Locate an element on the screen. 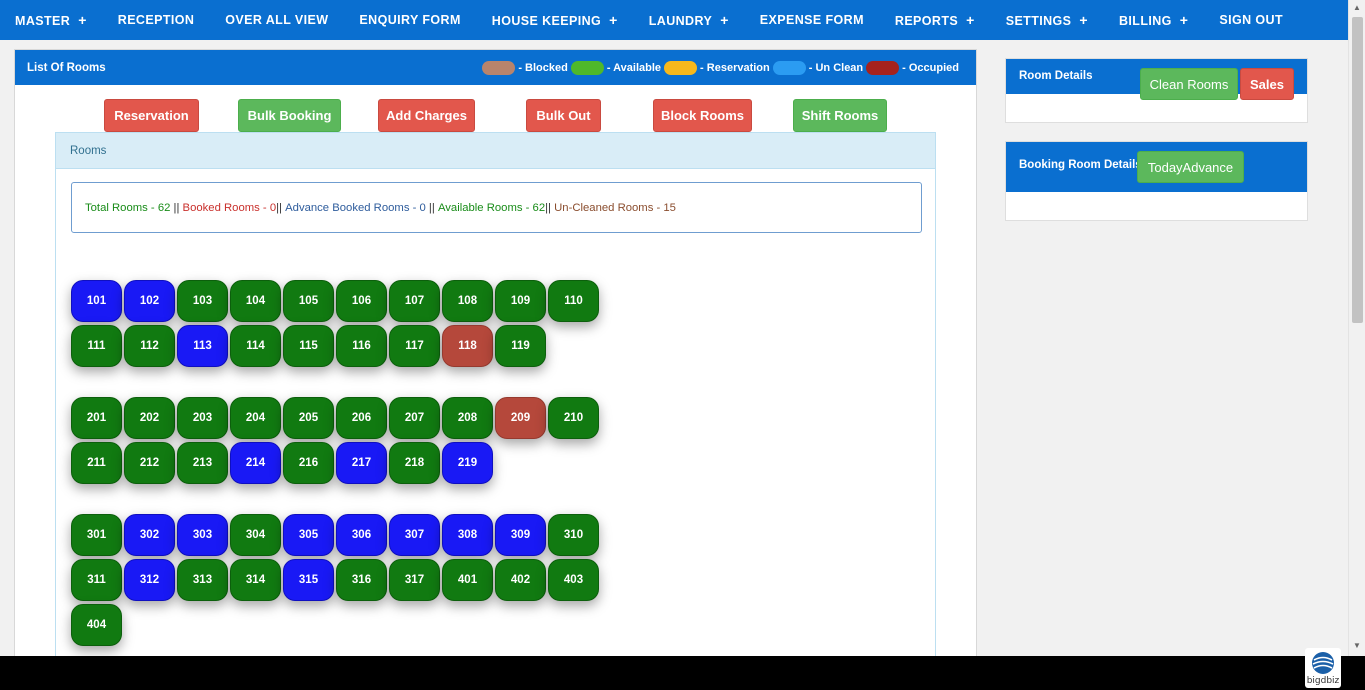 This screenshot has width=1365, height=690. room-tile: 310 is located at coordinates (573, 535).